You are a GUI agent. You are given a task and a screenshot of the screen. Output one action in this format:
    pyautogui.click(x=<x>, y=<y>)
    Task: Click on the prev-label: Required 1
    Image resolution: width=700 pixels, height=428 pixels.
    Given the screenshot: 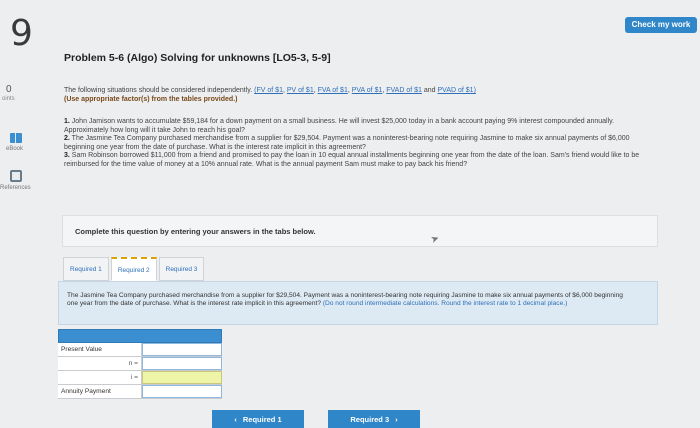 What is the action you would take?
    pyautogui.click(x=262, y=419)
    